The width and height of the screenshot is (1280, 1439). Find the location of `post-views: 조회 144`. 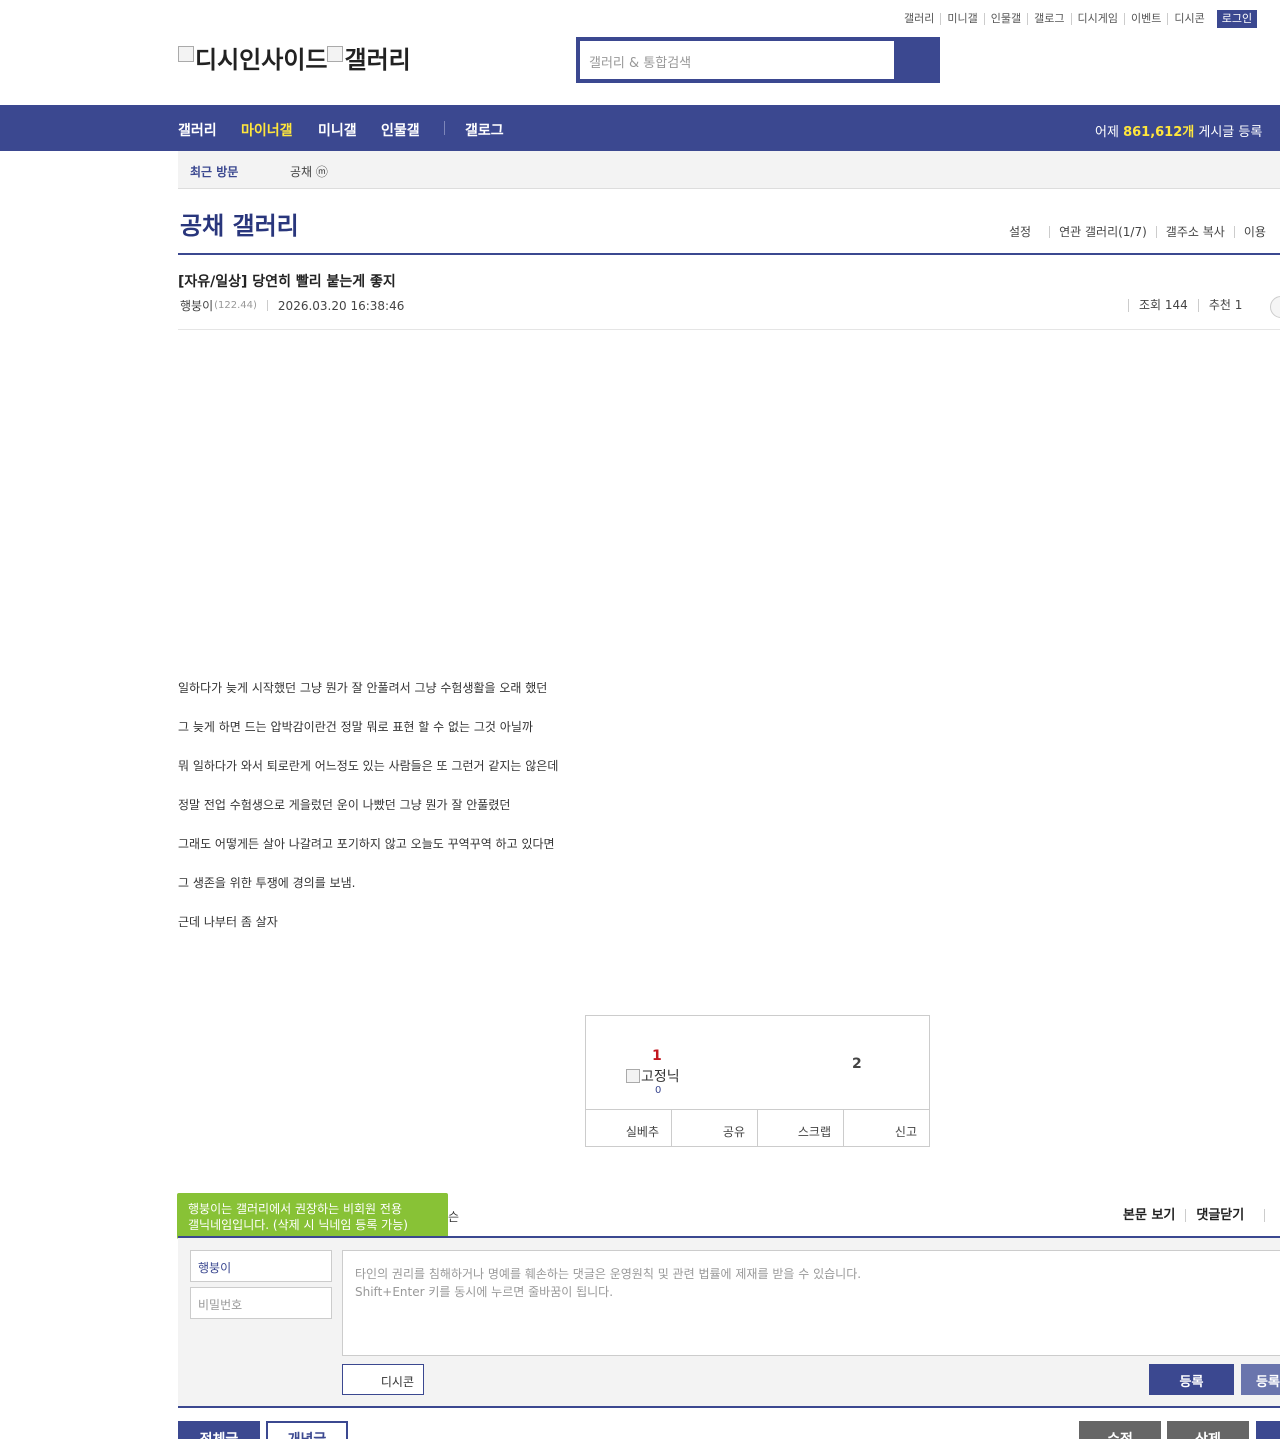

post-views: 조회 144 is located at coordinates (1163, 305).